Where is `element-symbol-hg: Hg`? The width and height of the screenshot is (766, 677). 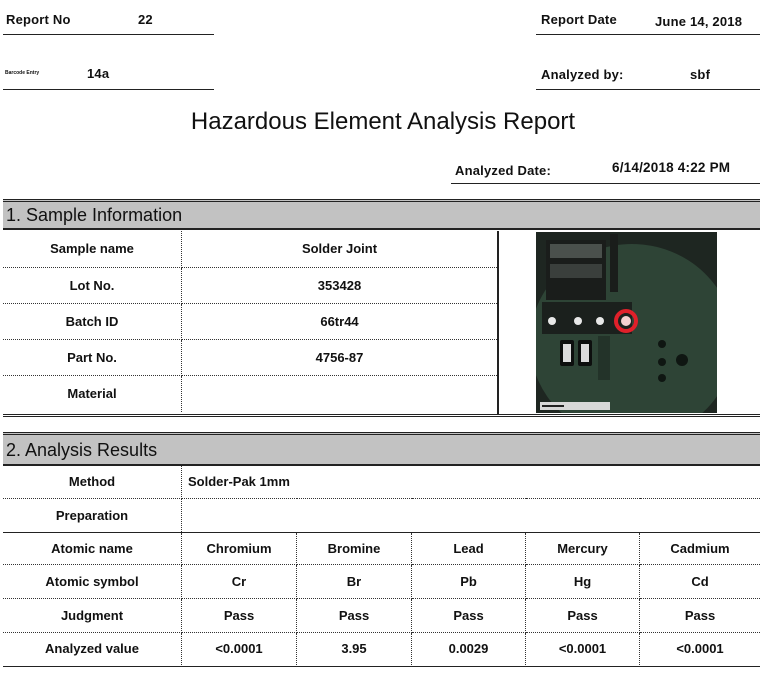
element-symbol-hg: Hg is located at coordinates (582, 581).